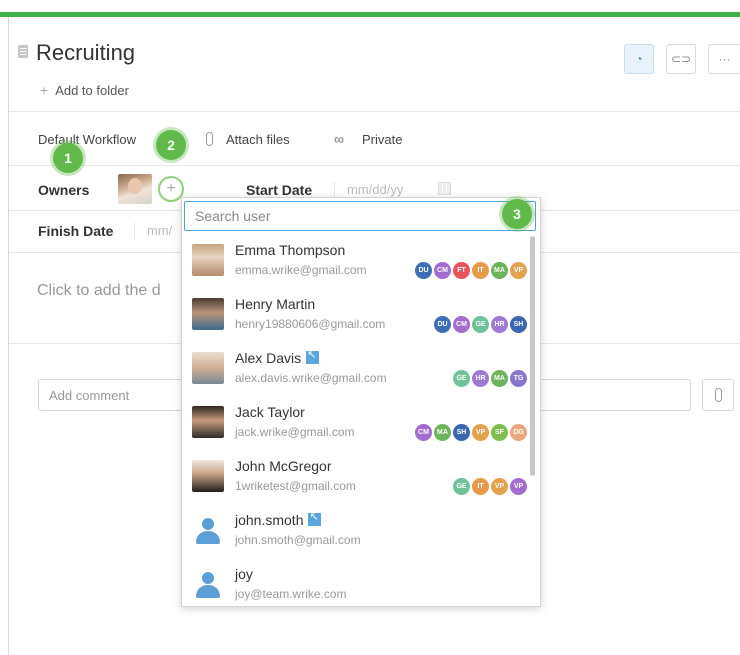  I want to click on link-button: ⊂⊃, so click(681, 59).